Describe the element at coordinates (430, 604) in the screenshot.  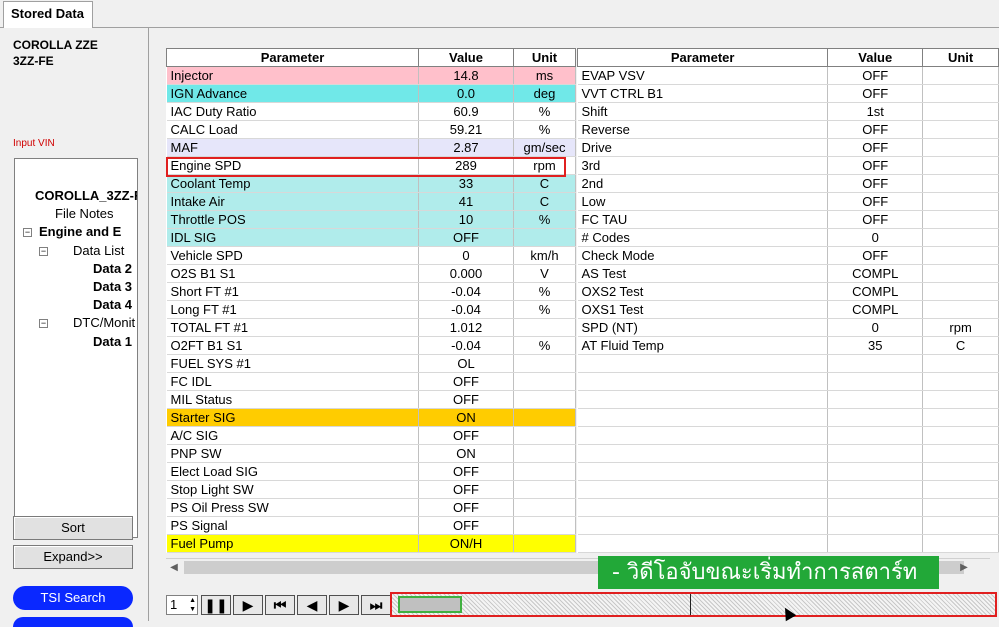
I see `timeline-playhead` at that location.